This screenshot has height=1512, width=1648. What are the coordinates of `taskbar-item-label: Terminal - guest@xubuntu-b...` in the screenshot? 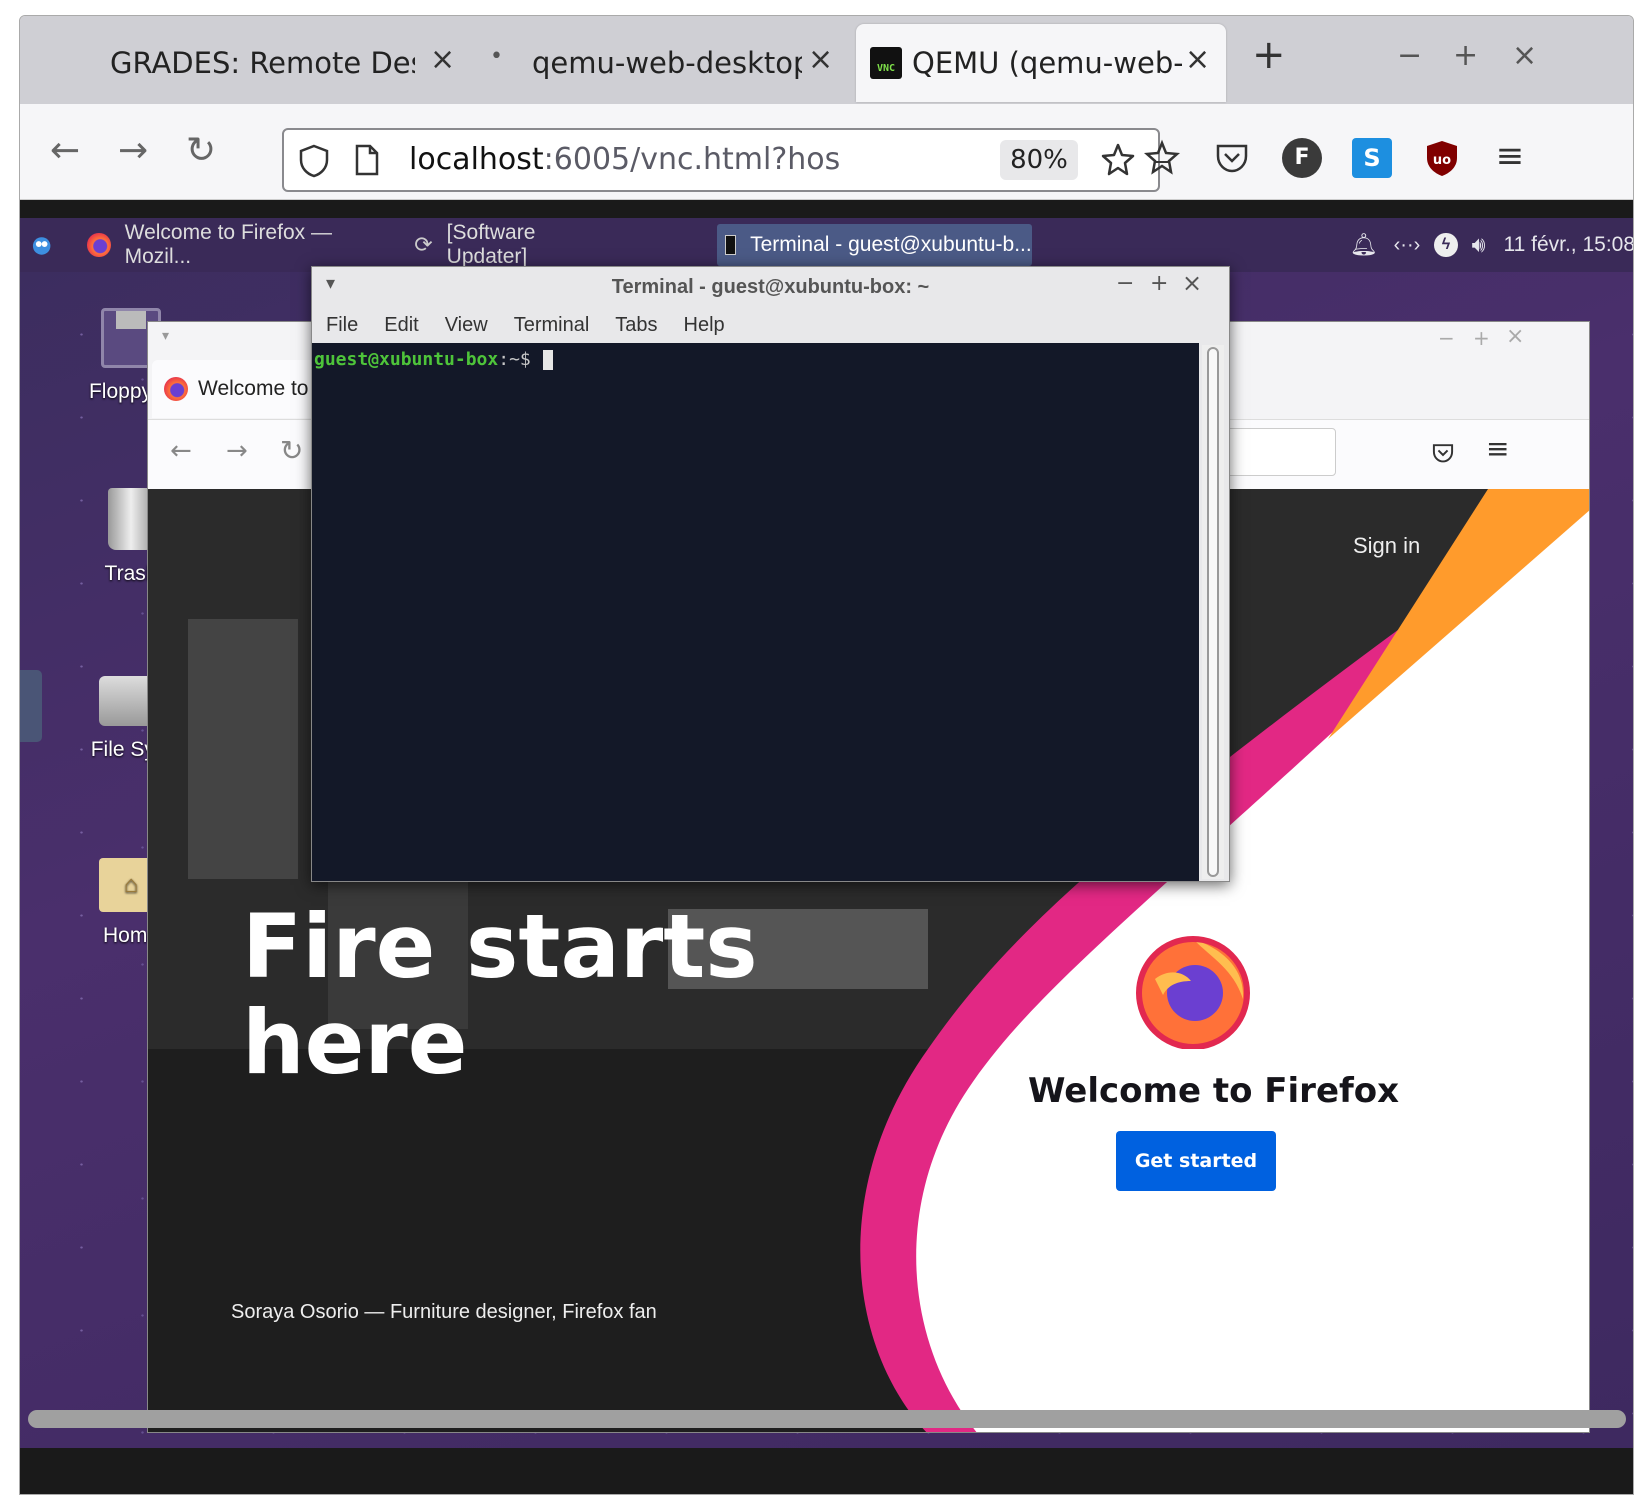 It's located at (891, 244).